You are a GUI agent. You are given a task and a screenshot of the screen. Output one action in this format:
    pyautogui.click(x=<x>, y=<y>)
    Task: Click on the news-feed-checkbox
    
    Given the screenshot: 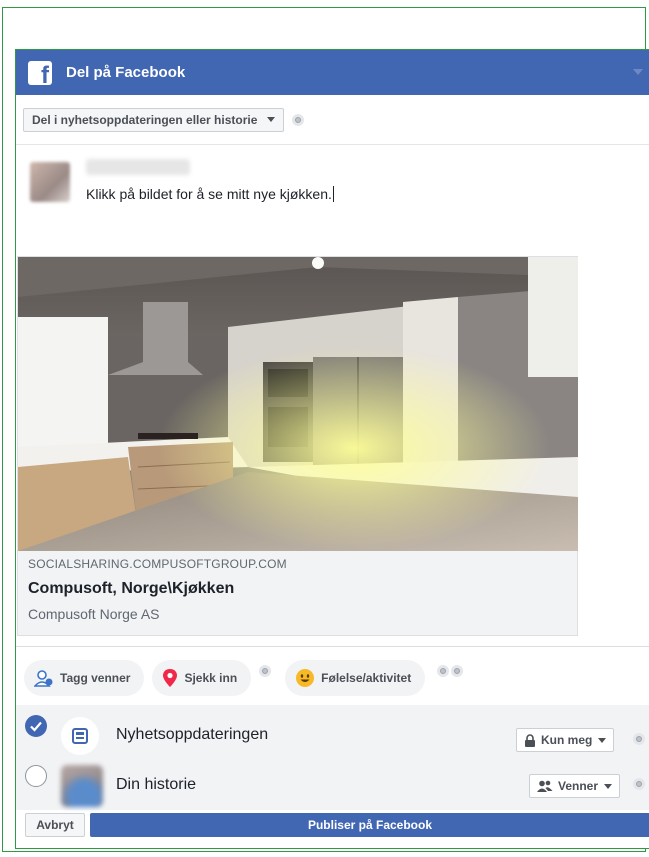 What is the action you would take?
    pyautogui.click(x=36, y=726)
    